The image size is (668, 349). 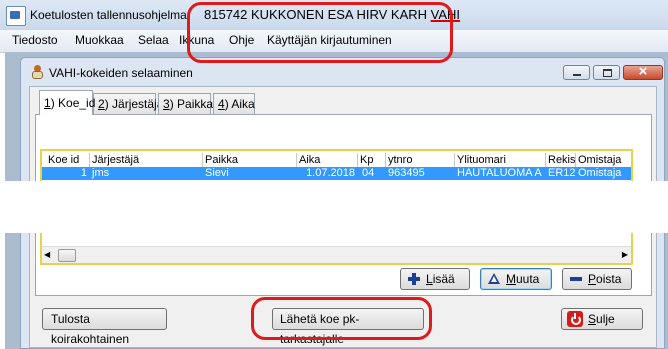 I want to click on cell-omistaja: Omistaja, so click(x=600, y=173).